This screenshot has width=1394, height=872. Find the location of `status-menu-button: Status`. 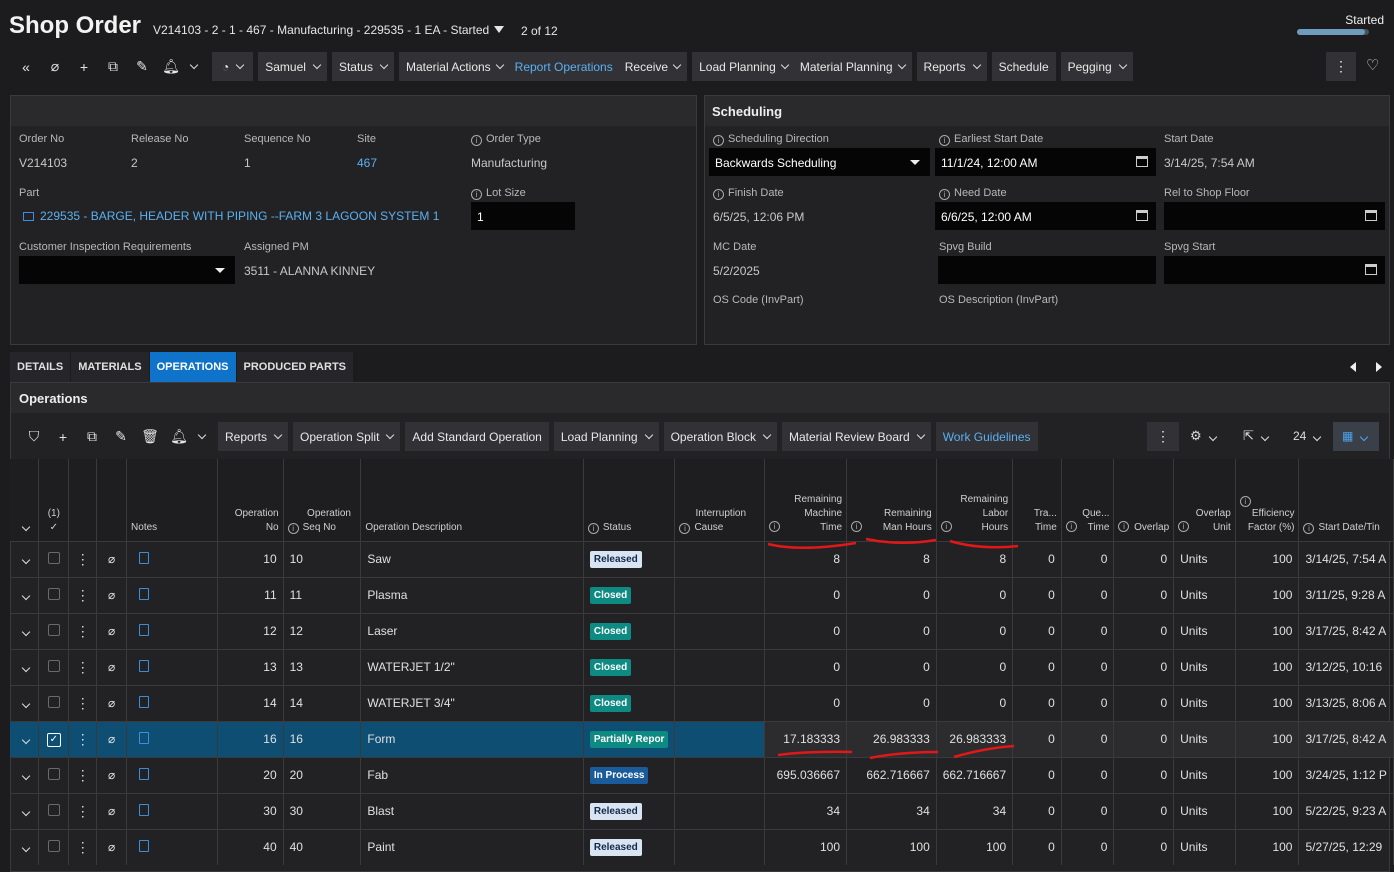

status-menu-button: Status is located at coordinates (362, 66).